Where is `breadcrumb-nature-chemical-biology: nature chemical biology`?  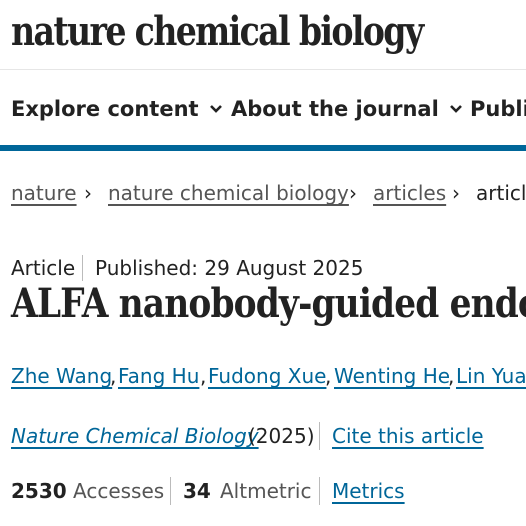 breadcrumb-nature-chemical-biology: nature chemical biology is located at coordinates (228, 193).